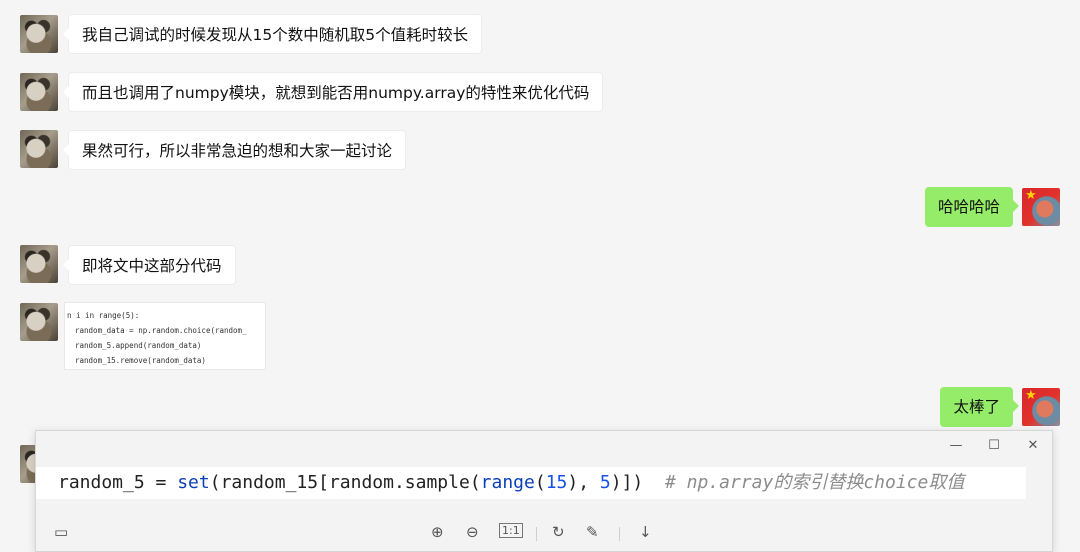  What do you see at coordinates (558, 532) in the screenshot?
I see `rotate-icon: ↻` at bounding box center [558, 532].